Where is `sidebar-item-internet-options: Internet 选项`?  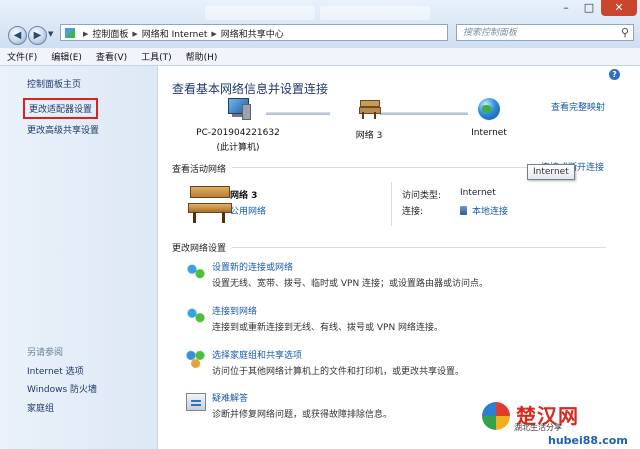 sidebar-item-internet-options: Internet 选项 is located at coordinates (55, 370).